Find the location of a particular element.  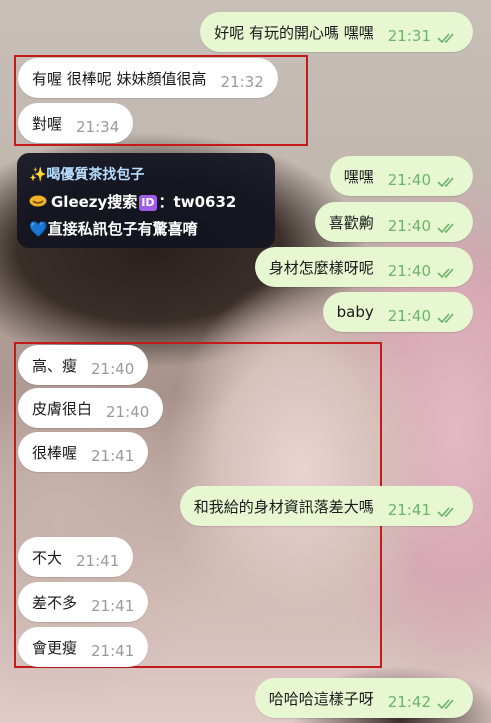

message-bubble-incoming: 會更瘦 21:41 is located at coordinates (83, 647).